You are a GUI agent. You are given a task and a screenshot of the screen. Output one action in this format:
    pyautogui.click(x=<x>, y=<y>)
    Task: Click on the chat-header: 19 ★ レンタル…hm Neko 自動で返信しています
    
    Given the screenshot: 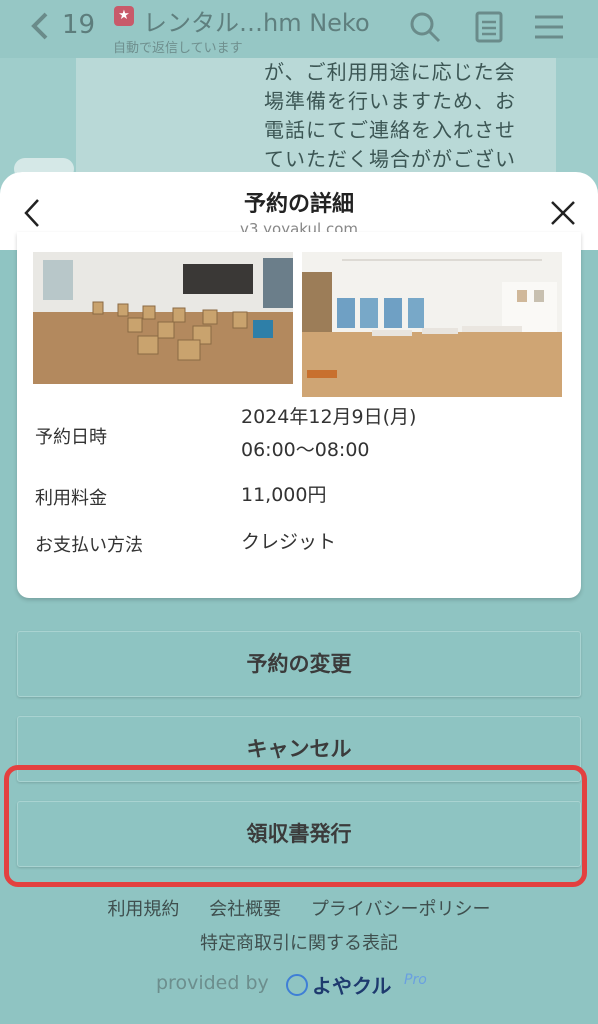 What is the action you would take?
    pyautogui.click(x=299, y=29)
    